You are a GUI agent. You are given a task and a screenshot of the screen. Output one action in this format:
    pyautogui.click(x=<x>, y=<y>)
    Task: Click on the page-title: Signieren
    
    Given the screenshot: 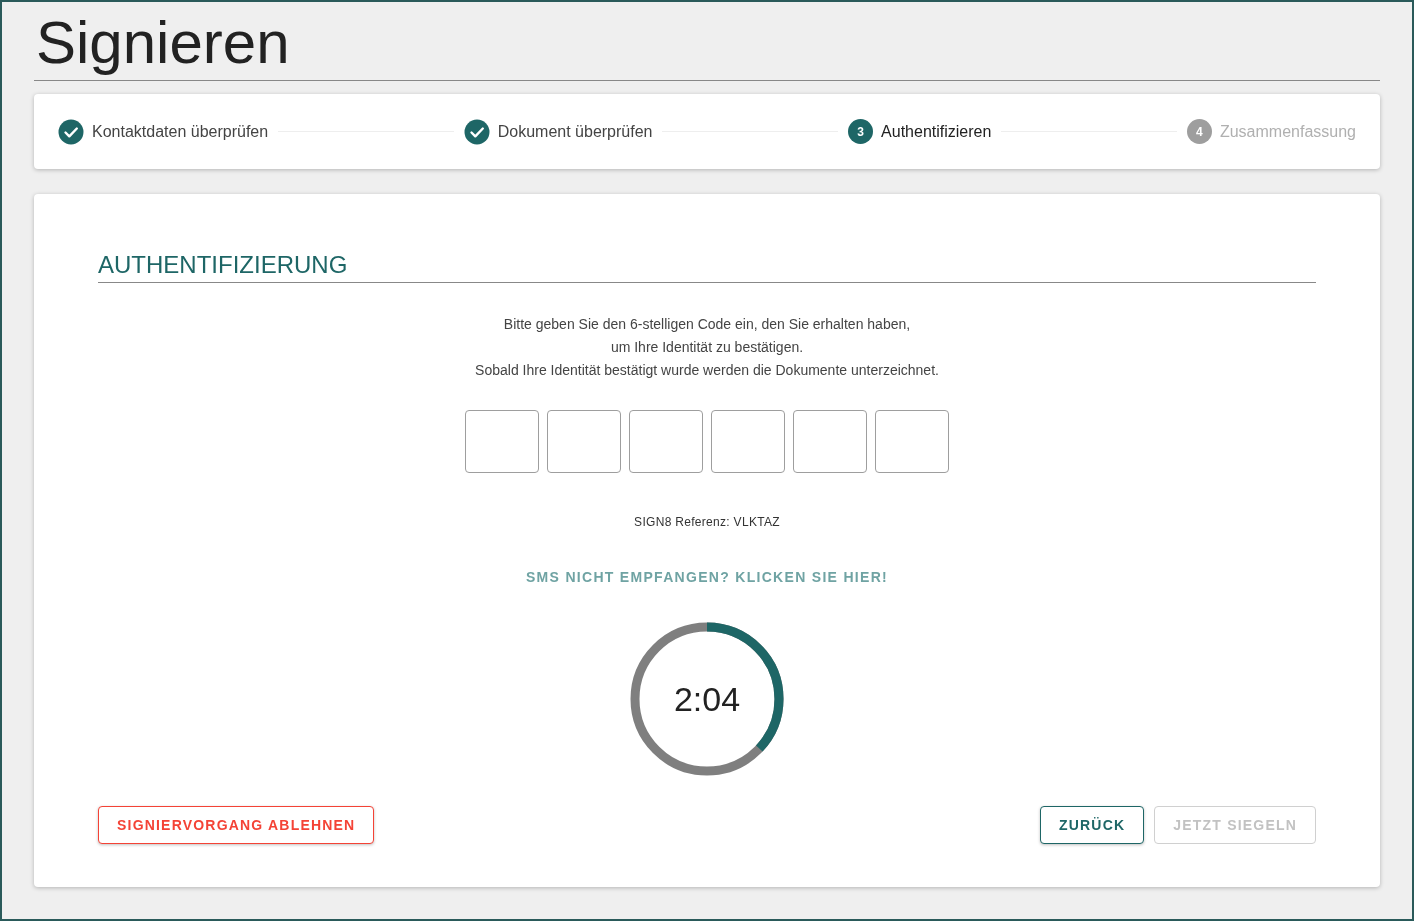 What is the action you would take?
    pyautogui.click(x=163, y=43)
    